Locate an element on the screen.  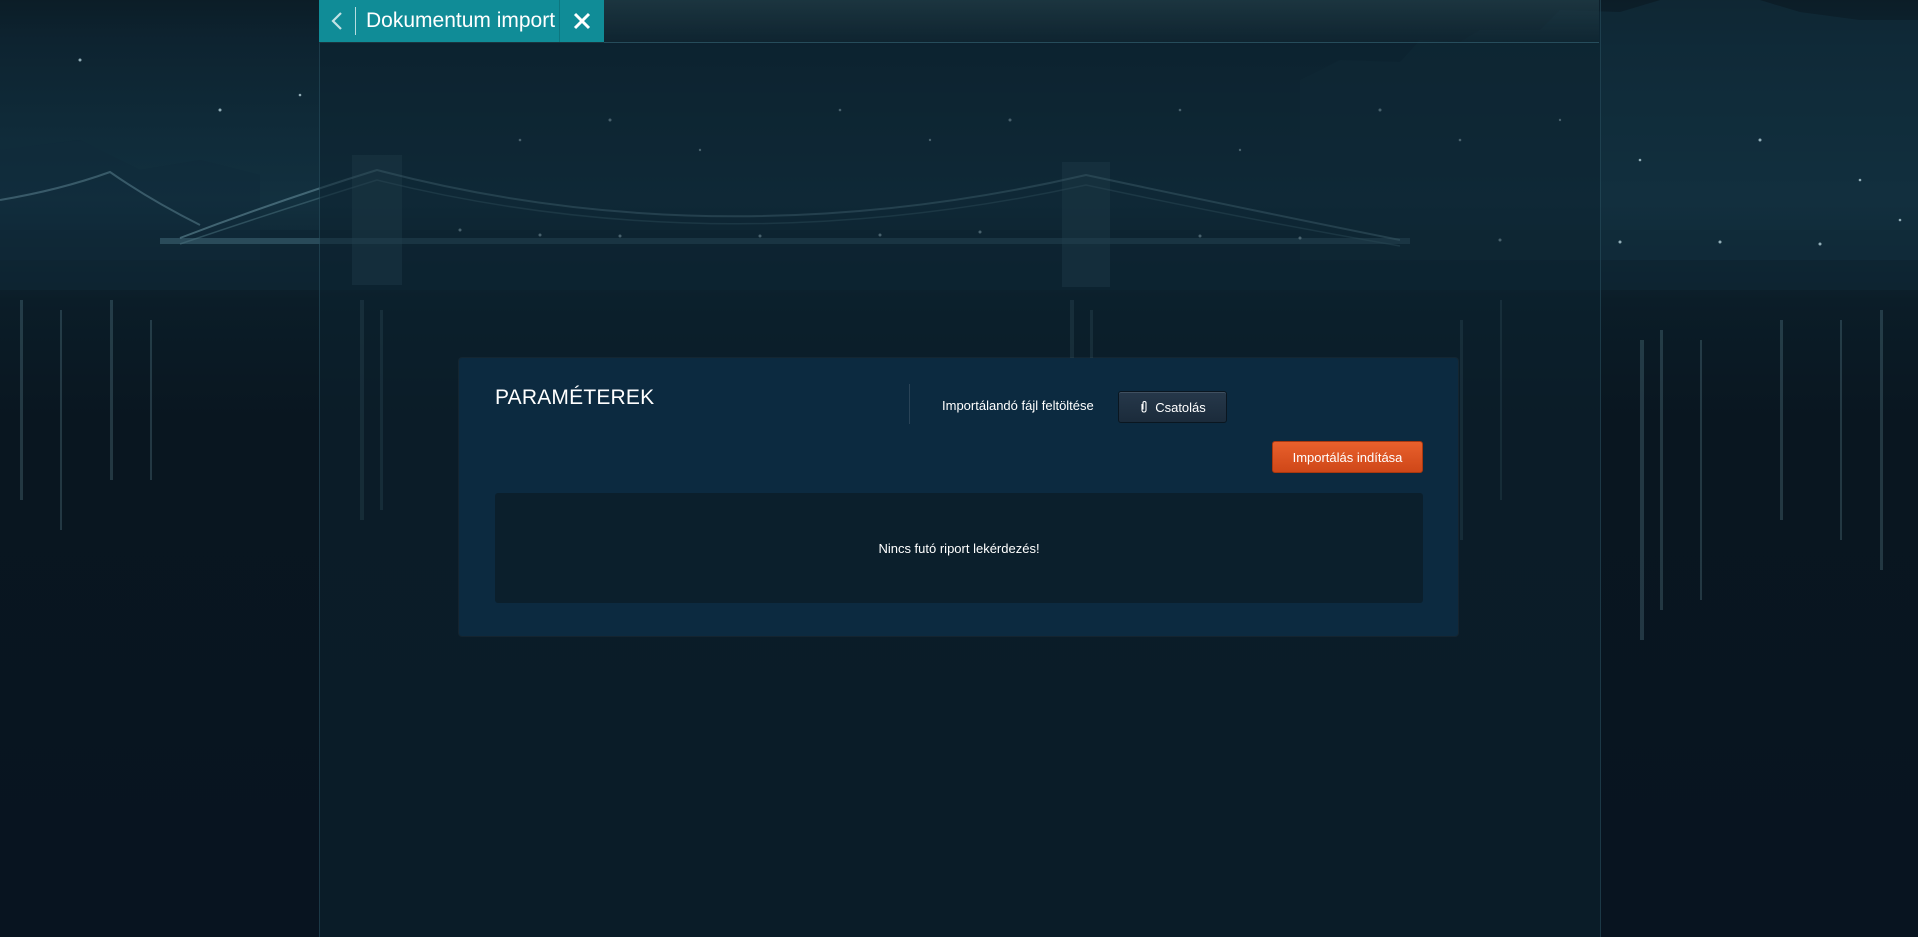
paperclip-icon is located at coordinates (1144, 406).